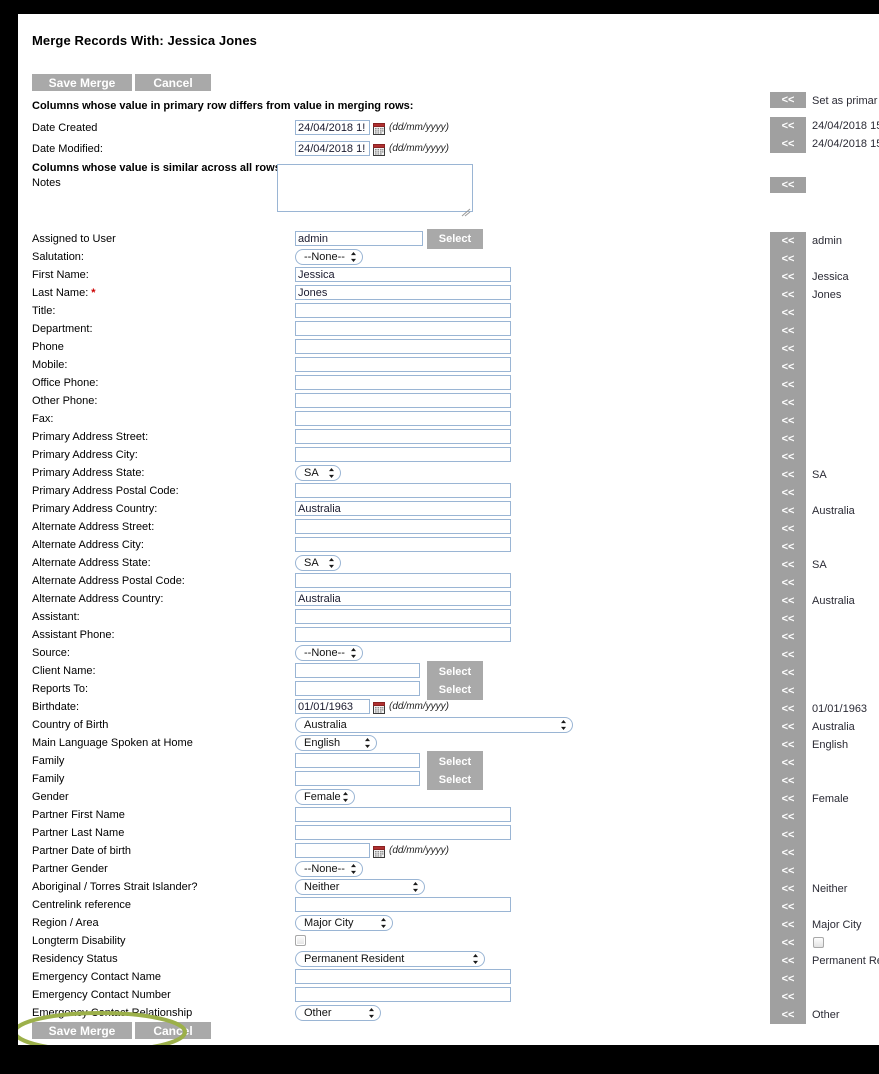 Image resolution: width=879 pixels, height=1074 pixels. I want to click on notes-textarea, so click(375, 188).